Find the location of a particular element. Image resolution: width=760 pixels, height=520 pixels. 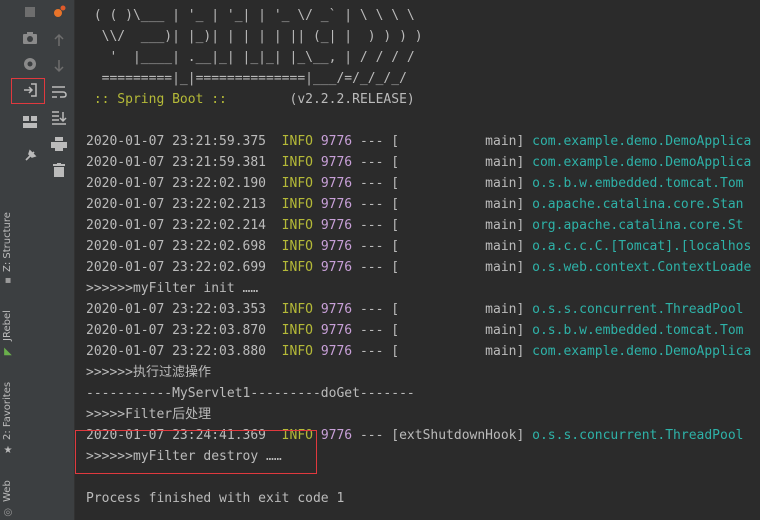

log-logger: o.a.c.c.C.[Tomcat].[localhos is located at coordinates (641, 246).